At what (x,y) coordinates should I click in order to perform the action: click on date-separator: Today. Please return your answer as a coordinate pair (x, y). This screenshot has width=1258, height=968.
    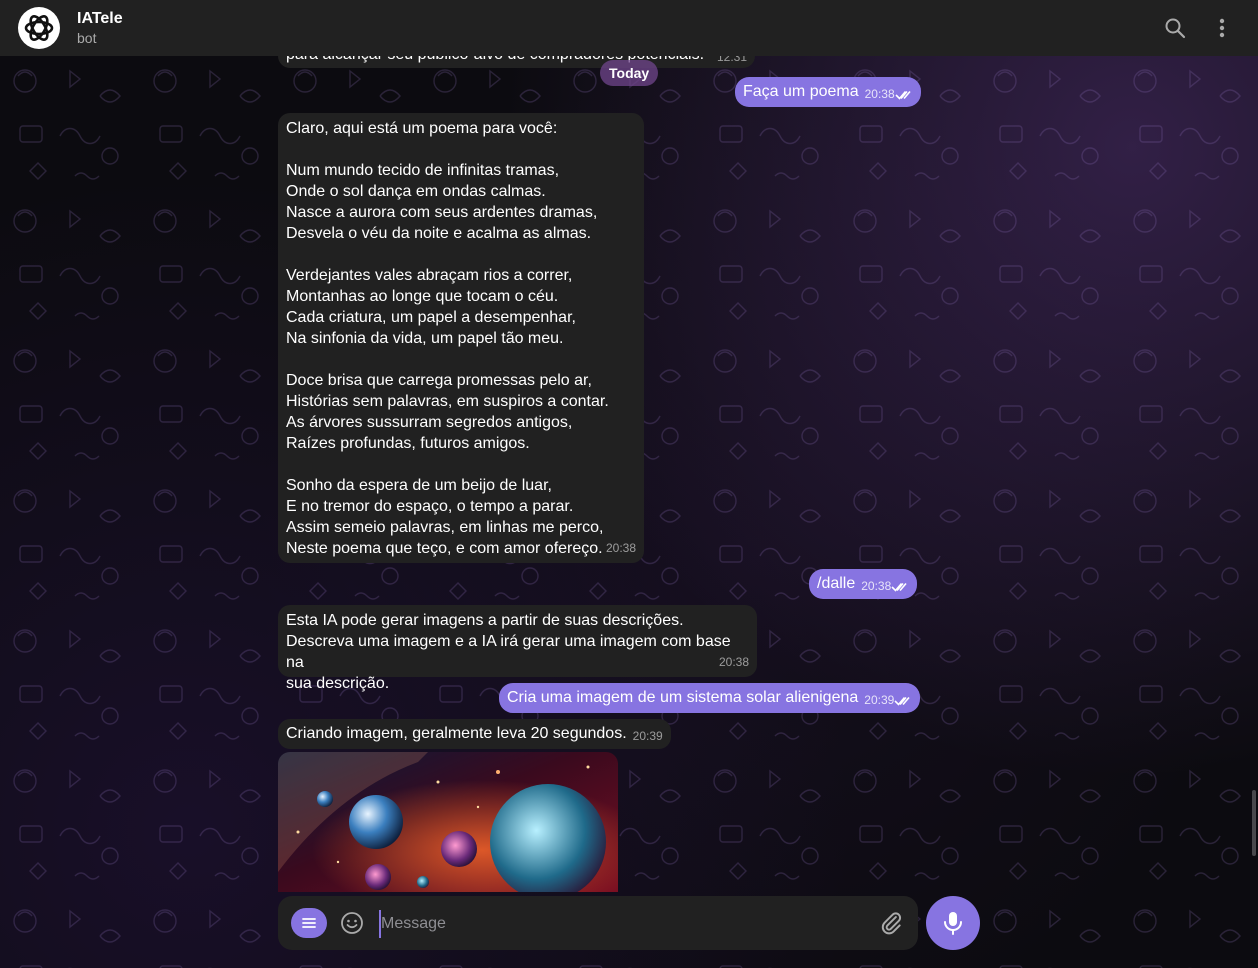
    Looking at the image, I should click on (629, 73).